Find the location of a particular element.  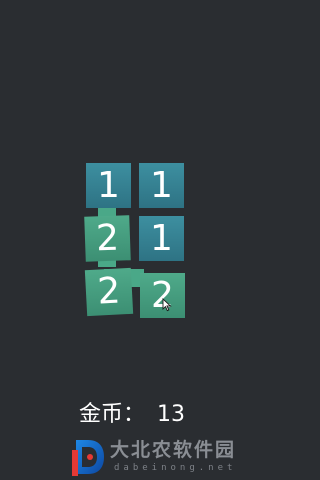

watermark-url: dabeinong.net is located at coordinates (175, 468).